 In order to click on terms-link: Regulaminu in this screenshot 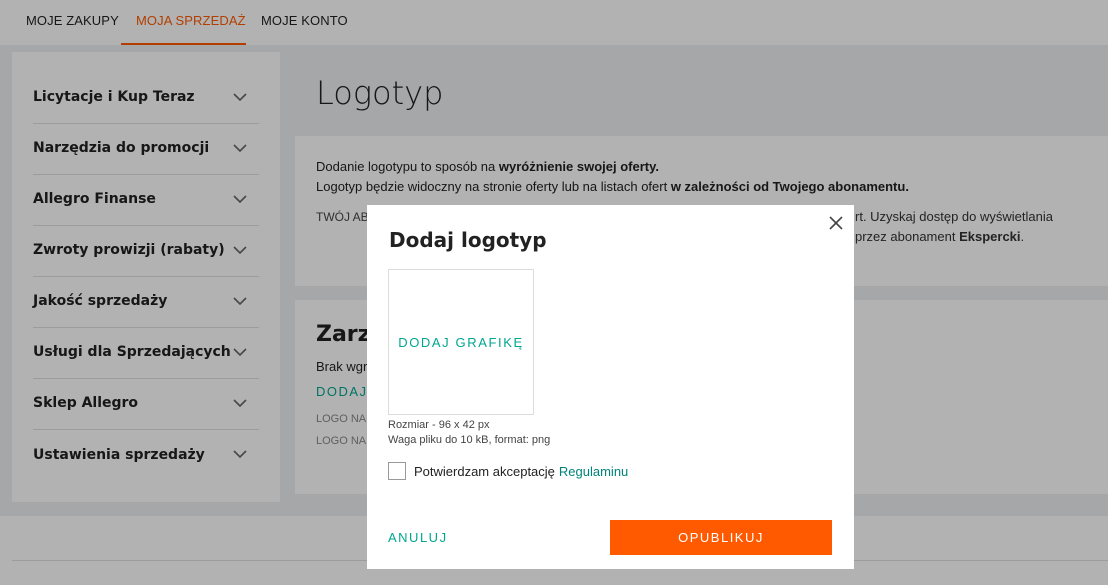, I will do `click(593, 471)`.